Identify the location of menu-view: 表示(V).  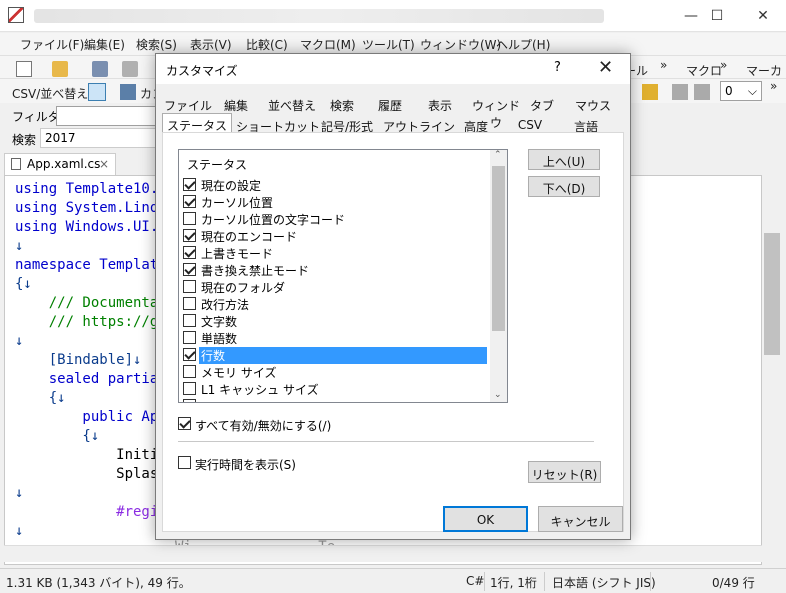
(211, 44).